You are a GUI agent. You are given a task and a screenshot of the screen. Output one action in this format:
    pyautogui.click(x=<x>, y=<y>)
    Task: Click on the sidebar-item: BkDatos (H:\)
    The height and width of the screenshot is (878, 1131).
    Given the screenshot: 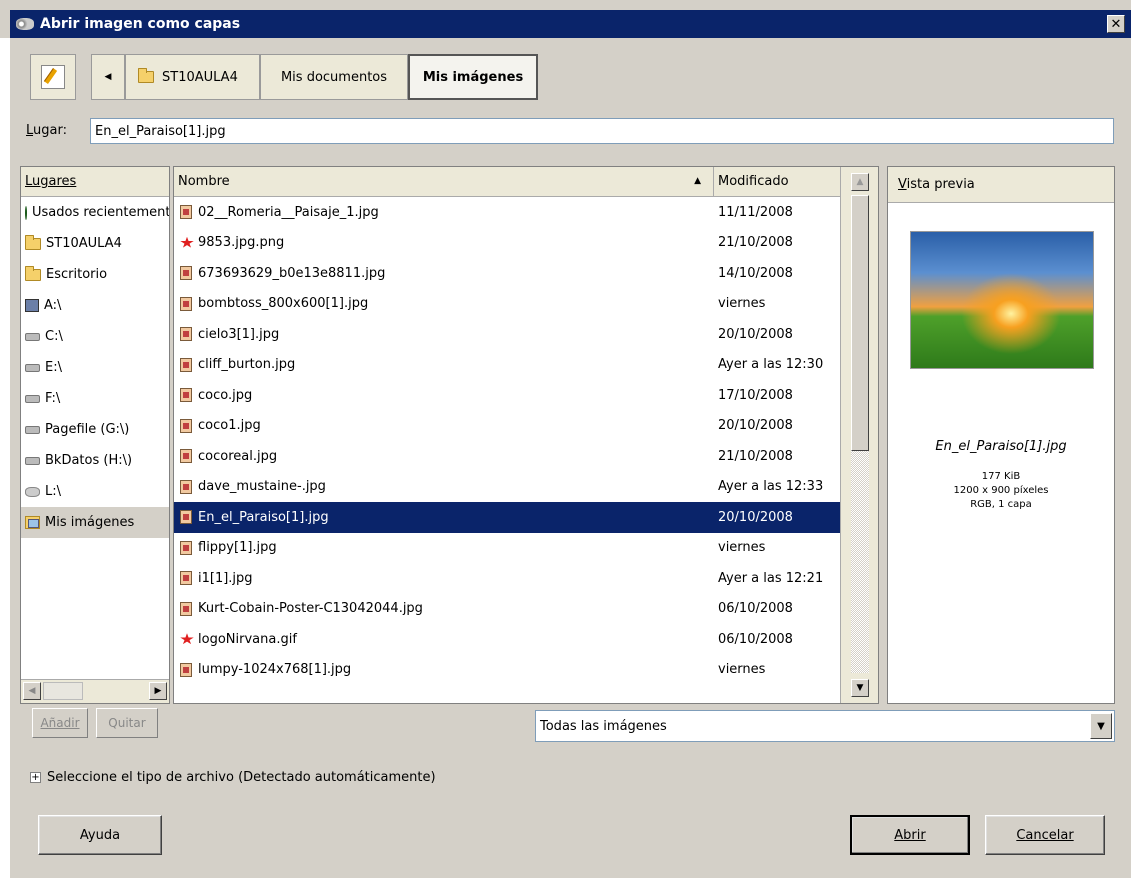 What is the action you would take?
    pyautogui.click(x=95, y=460)
    